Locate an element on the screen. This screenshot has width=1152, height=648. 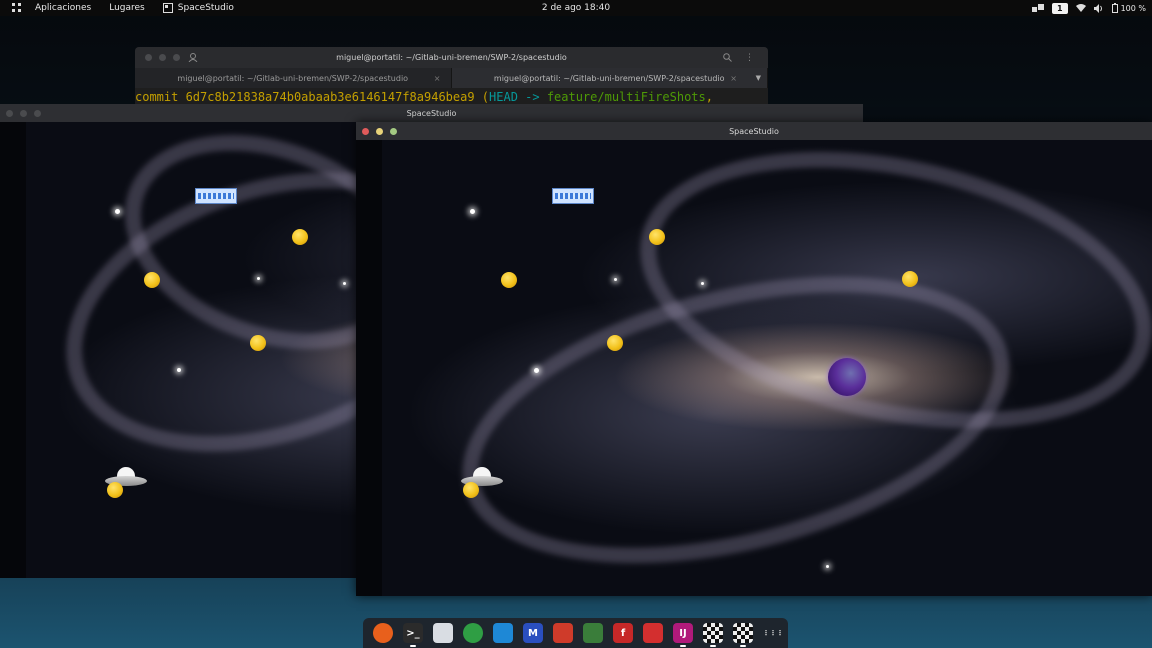
dock-item-chrome is located at coordinates (473, 633).